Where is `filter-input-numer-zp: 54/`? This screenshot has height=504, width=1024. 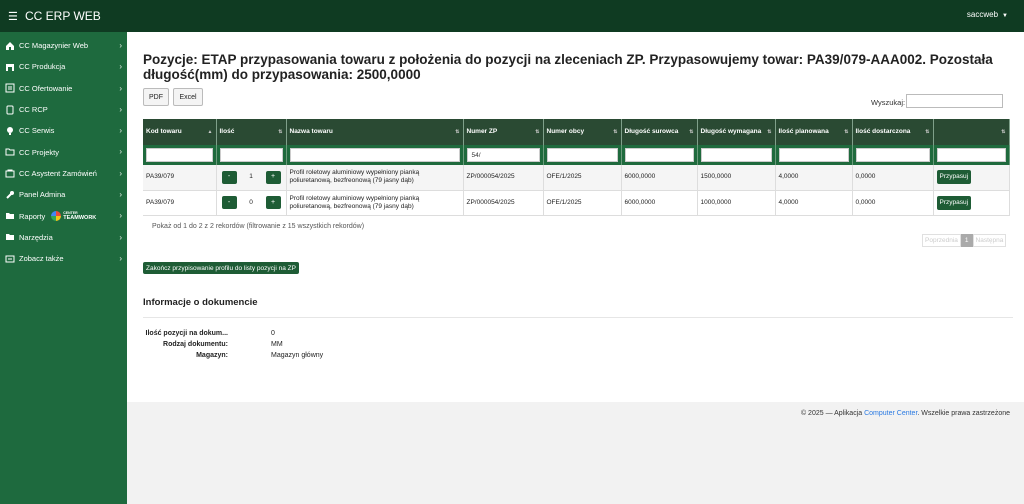 filter-input-numer-zp: 54/ is located at coordinates (503, 155).